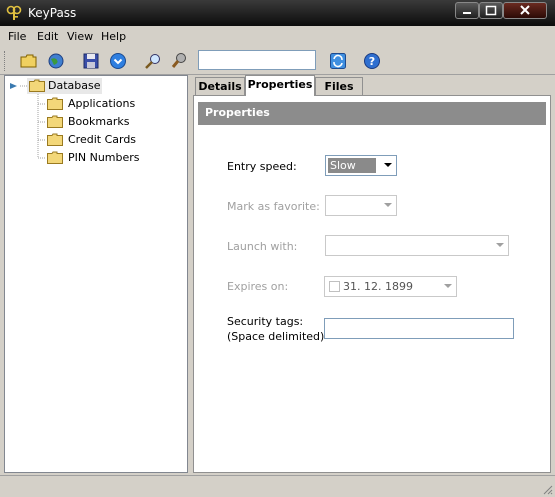  What do you see at coordinates (258, 286) in the screenshot?
I see `expires-on-label: Expires on:` at bounding box center [258, 286].